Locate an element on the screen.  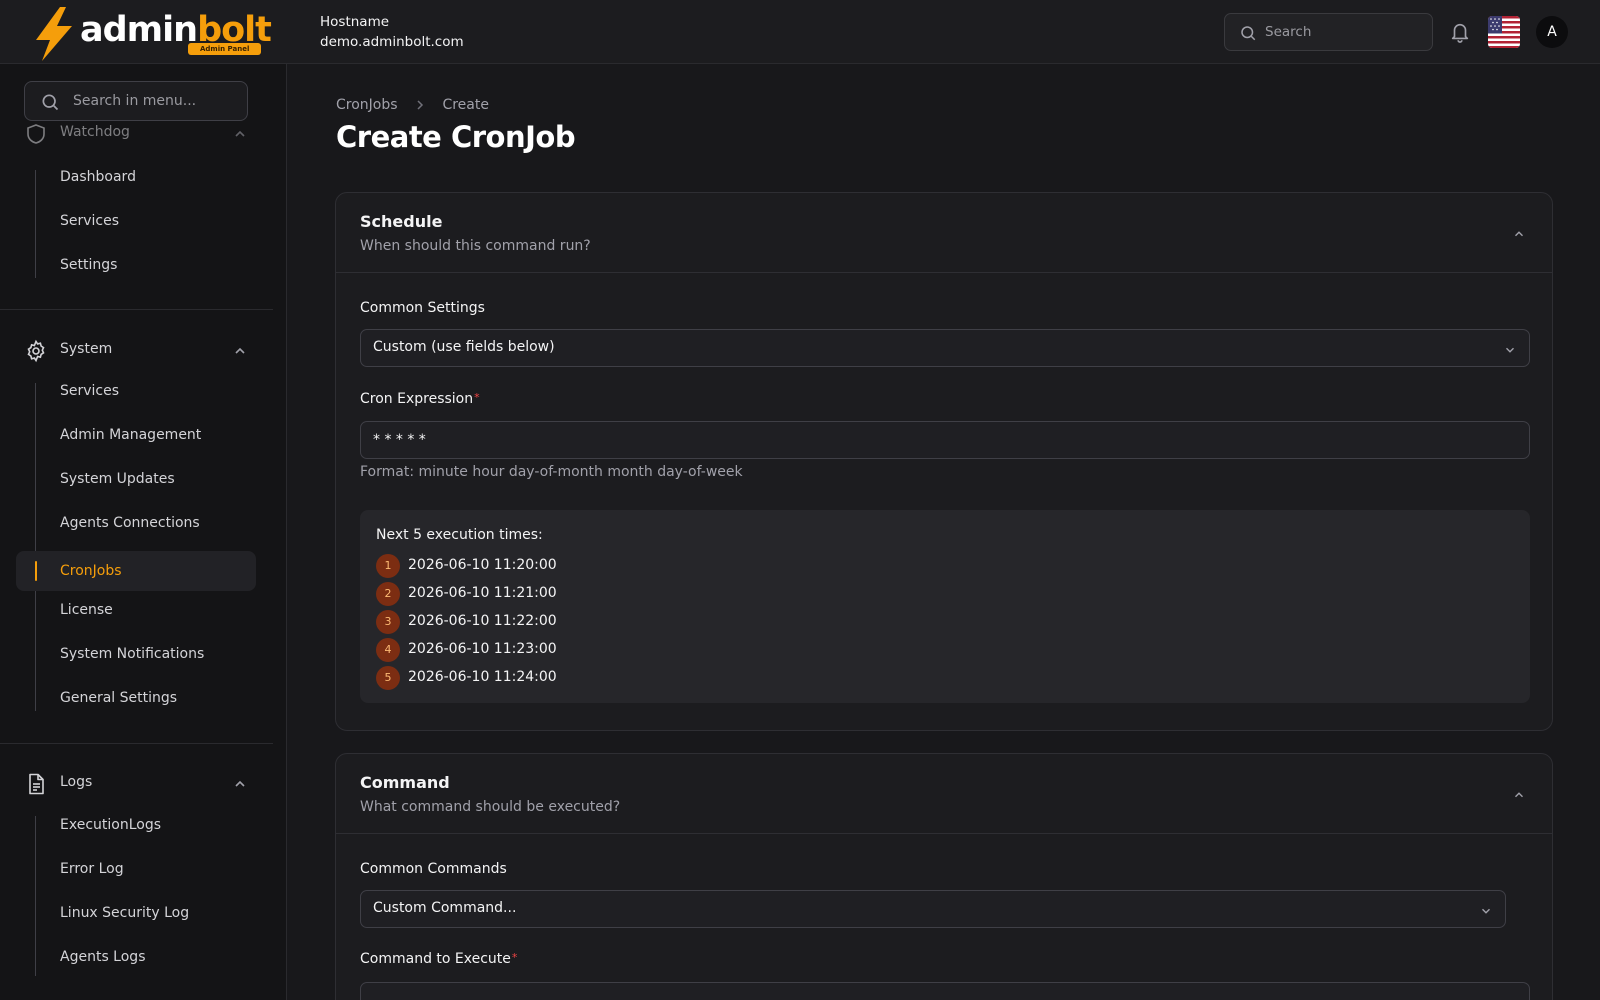
command-label-text: Command to Execute is located at coordinates (435, 959).